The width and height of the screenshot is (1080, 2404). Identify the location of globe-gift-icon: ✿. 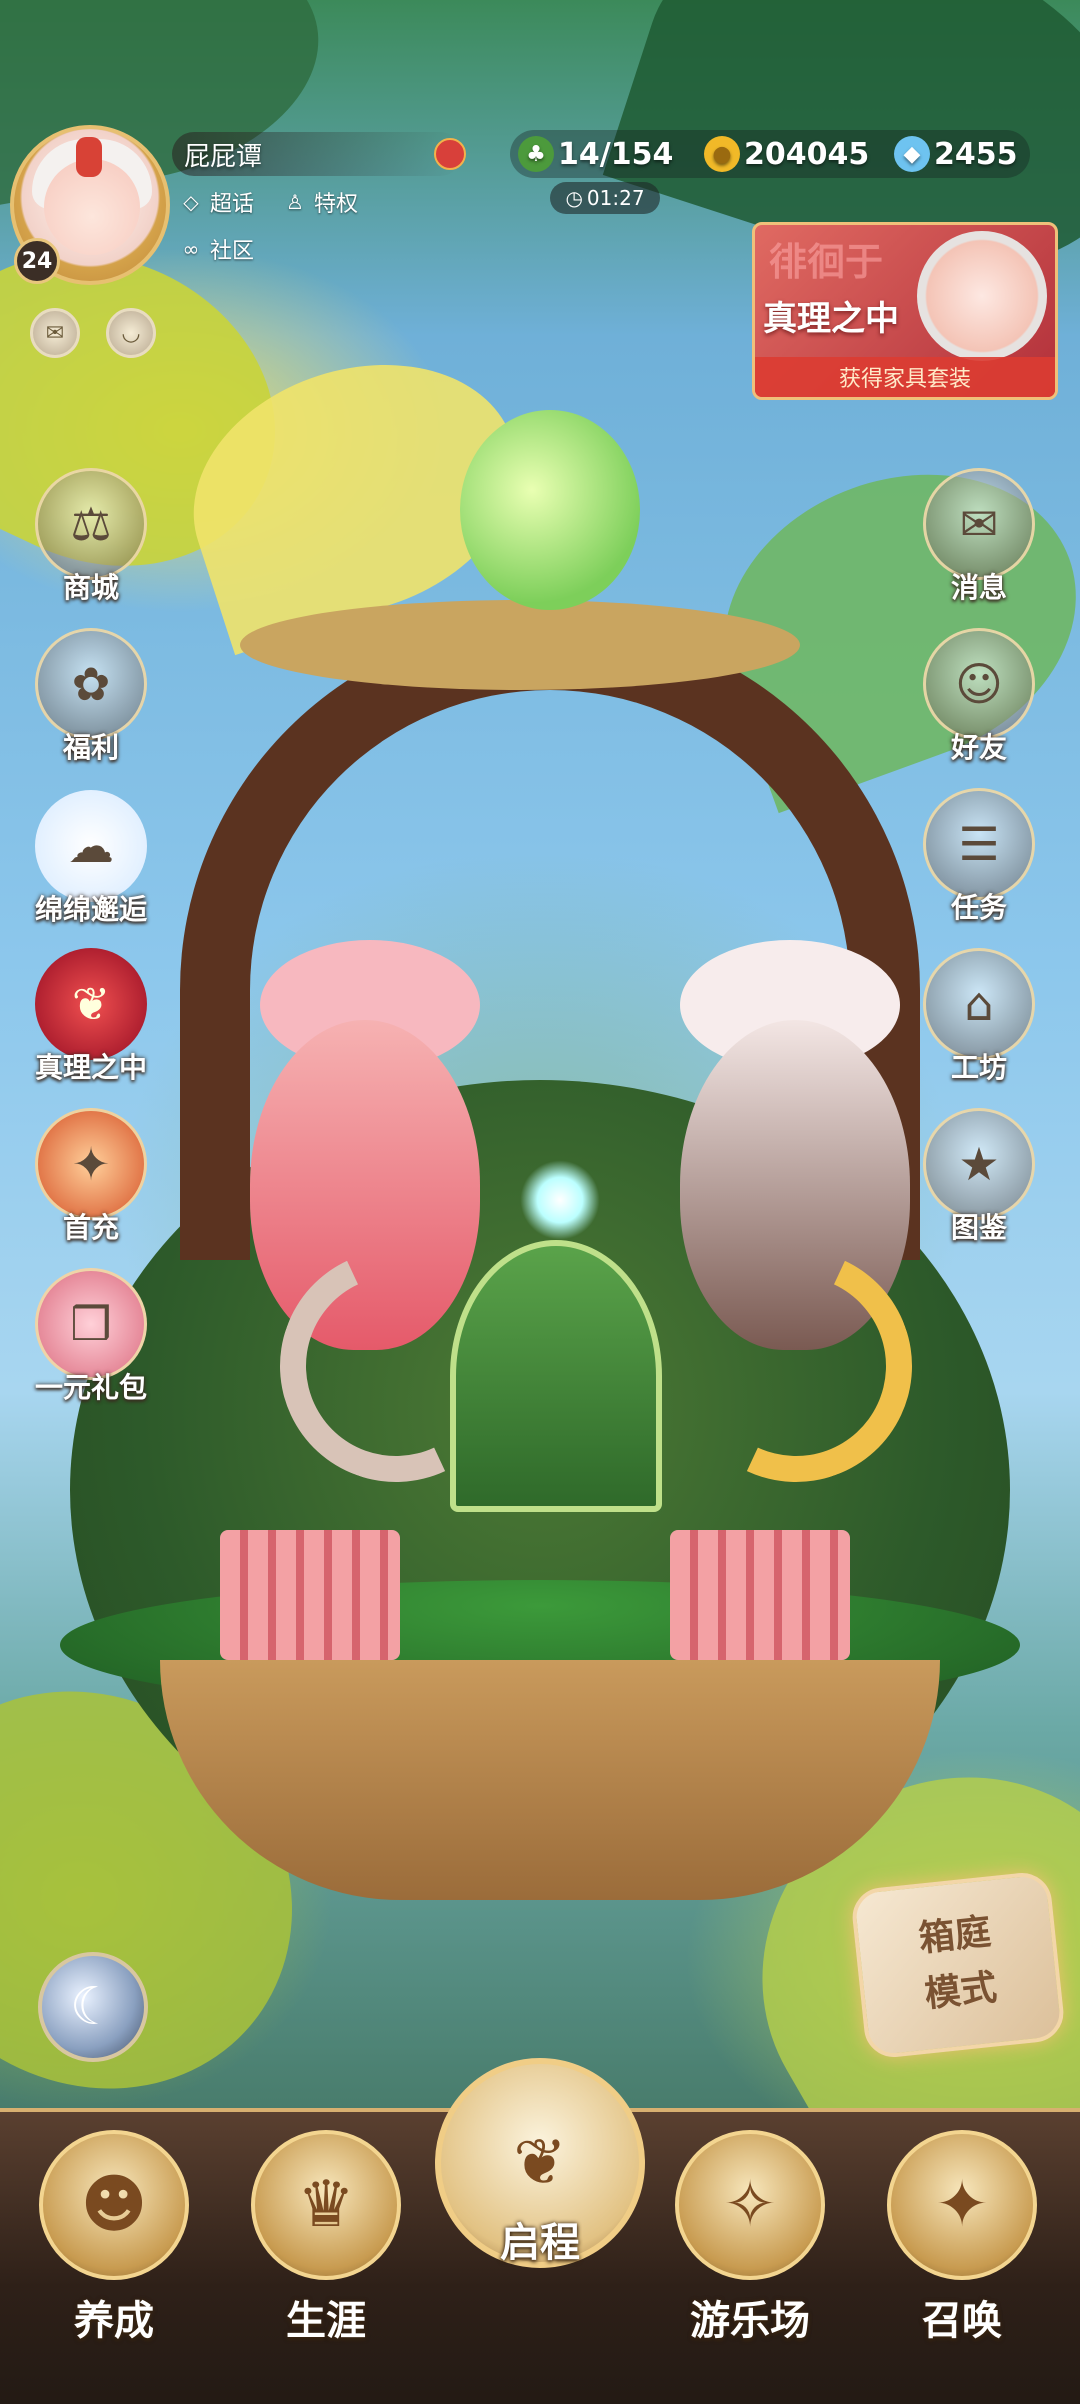
(91, 684).